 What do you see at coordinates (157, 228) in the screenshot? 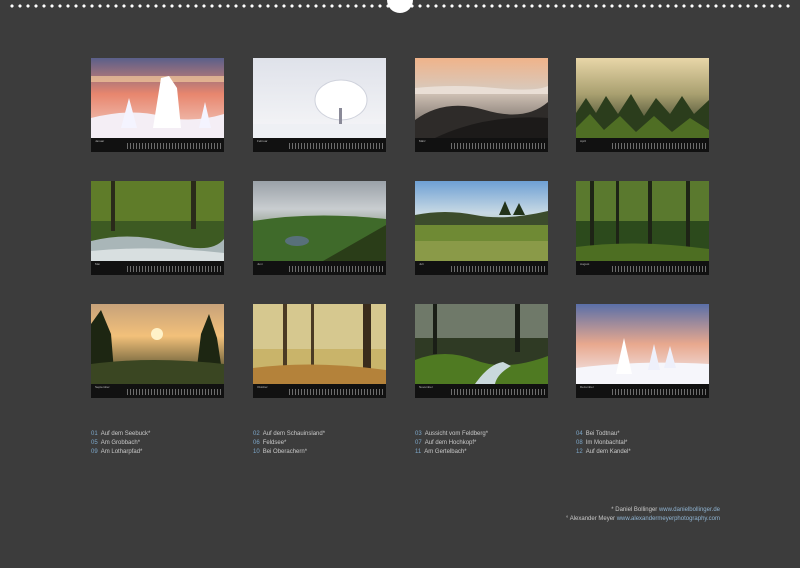
I see `month-tile-may: Mai` at bounding box center [157, 228].